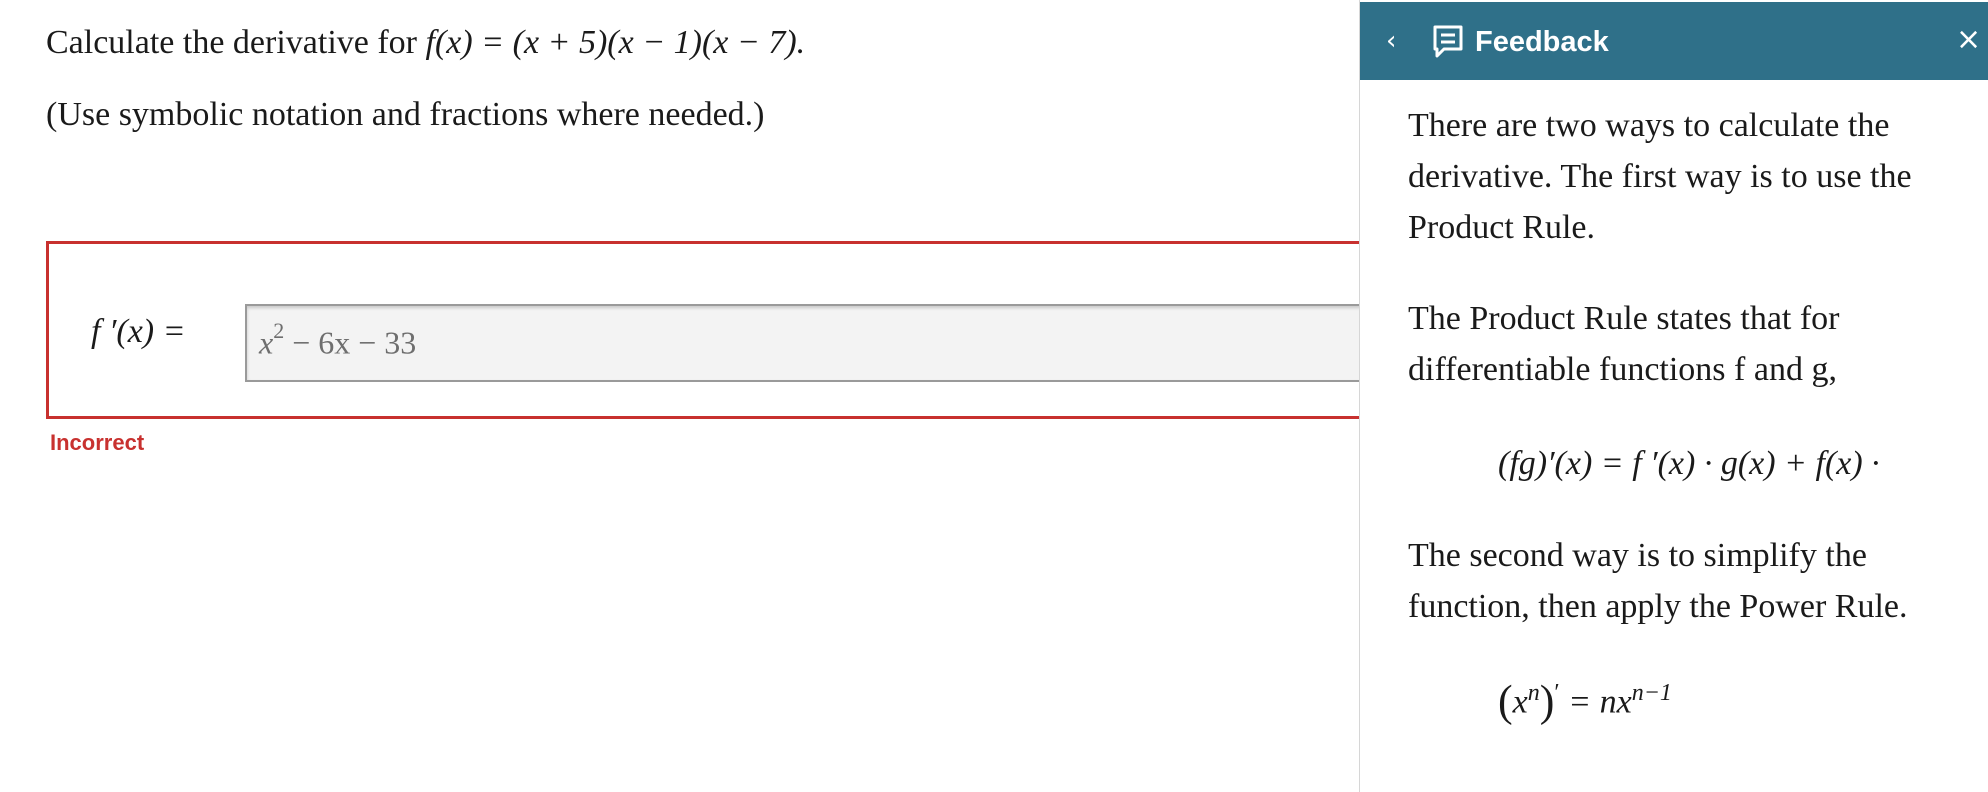  Describe the element at coordinates (1520, 702) in the screenshot. I see `power-rule-base: x` at that location.